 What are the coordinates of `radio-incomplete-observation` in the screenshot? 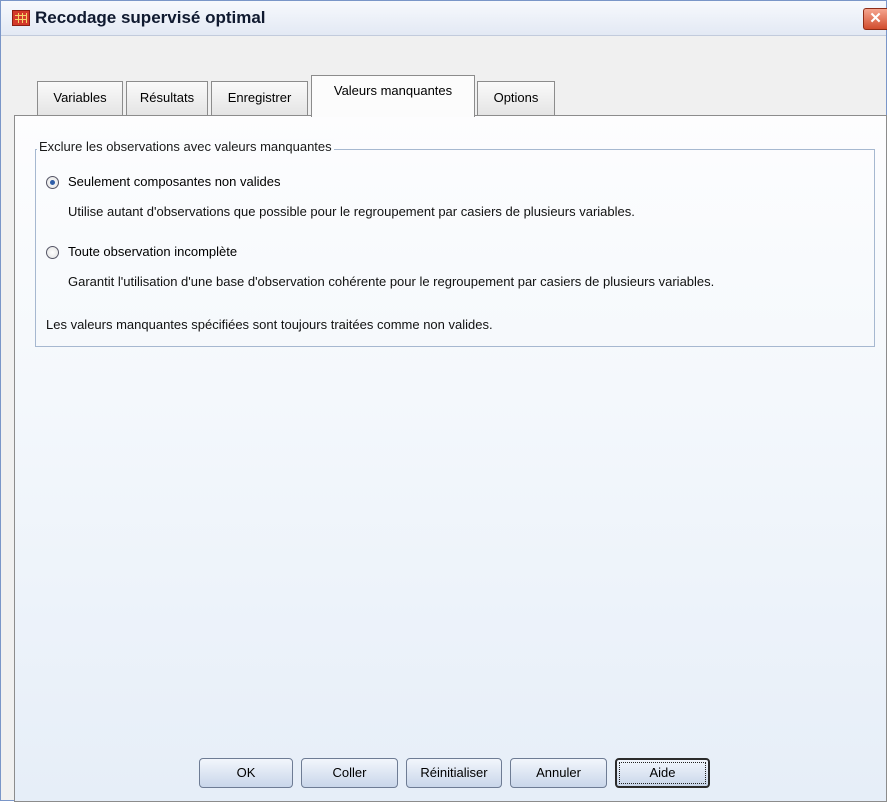 It's located at (52, 252).